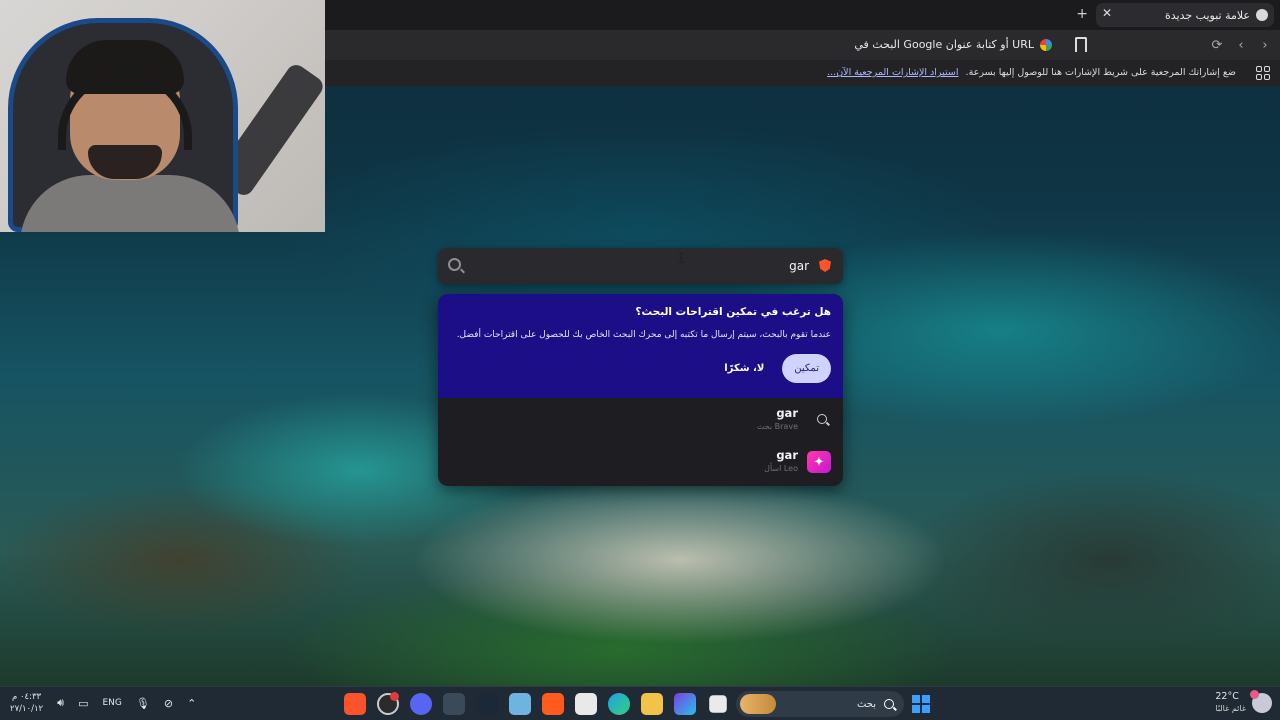 This screenshot has height=720, width=1280. I want to click on discord-app-icon, so click(421, 704).